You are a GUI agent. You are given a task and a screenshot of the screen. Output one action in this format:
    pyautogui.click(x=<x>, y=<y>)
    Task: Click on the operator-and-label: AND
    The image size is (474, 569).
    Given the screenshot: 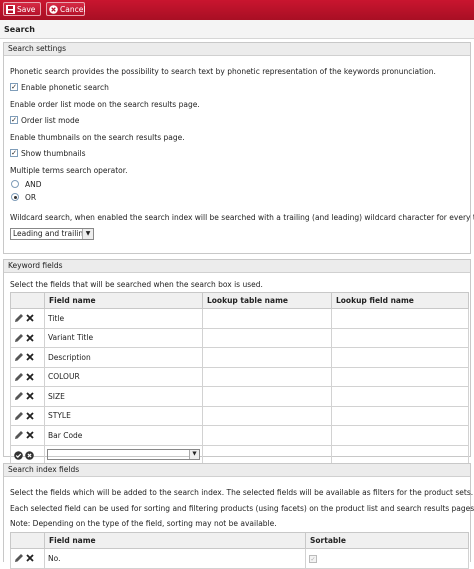 What is the action you would take?
    pyautogui.click(x=33, y=184)
    